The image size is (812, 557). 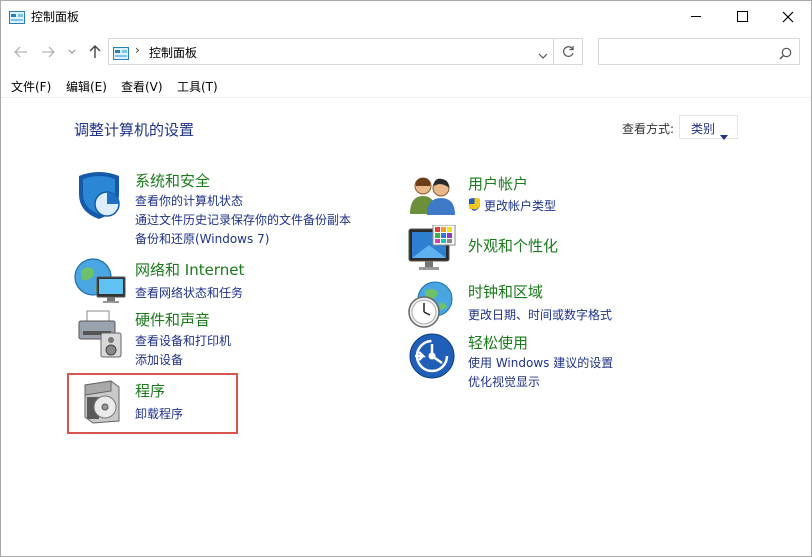 What do you see at coordinates (55, 17) in the screenshot?
I see `window-title: 控制面板` at bounding box center [55, 17].